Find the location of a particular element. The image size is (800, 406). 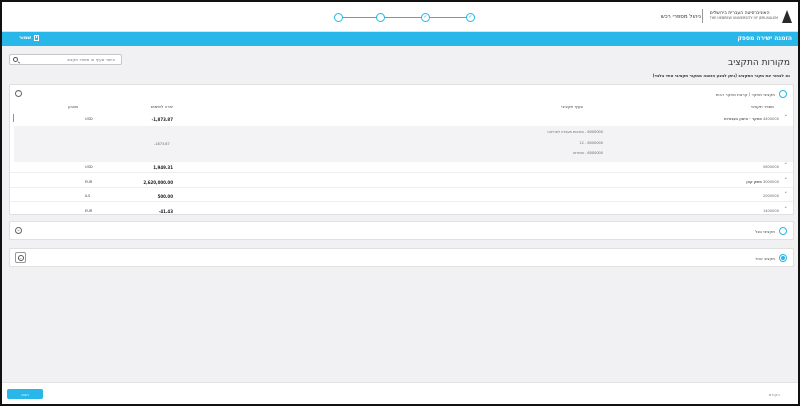

step-1: ✓ is located at coordinates (470, 17).